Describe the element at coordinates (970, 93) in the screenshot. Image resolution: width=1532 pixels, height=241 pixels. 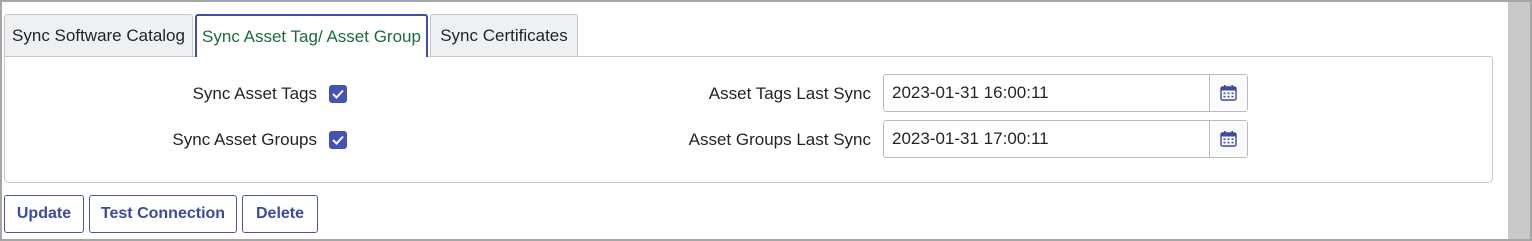
I see `asset-tags-last-sync-value: 2023-01-31 16:00:11` at that location.